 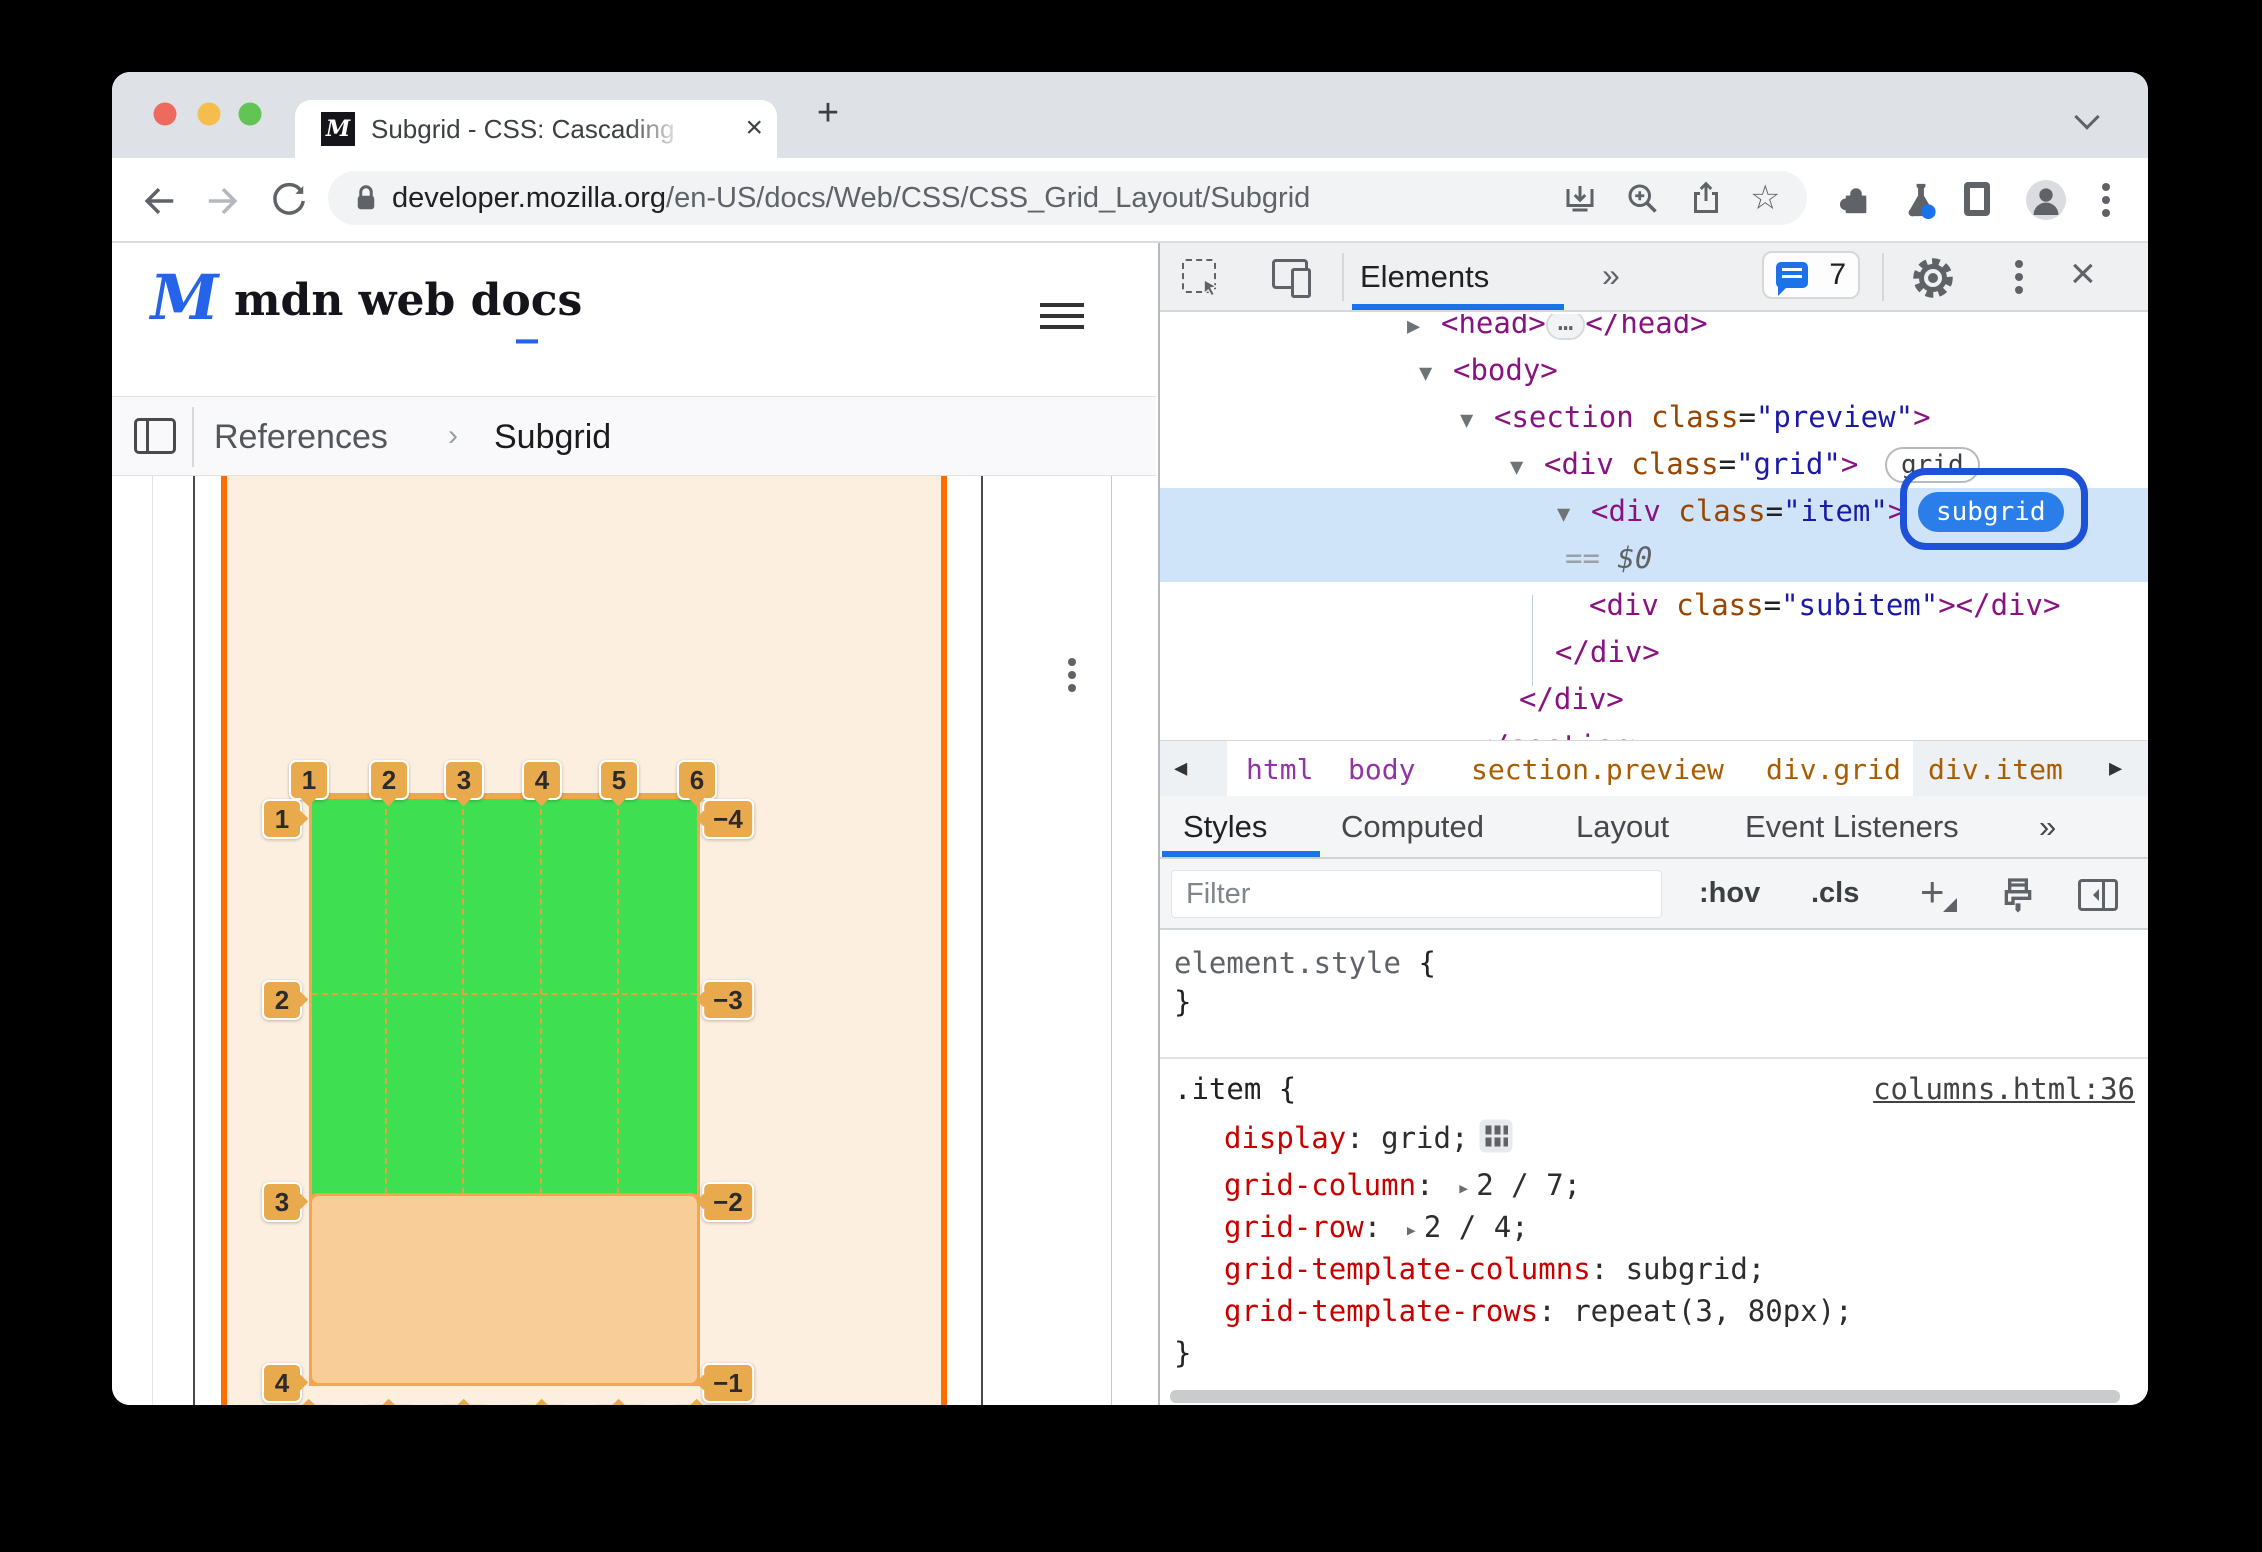 I want to click on extensions-puzzle-icon, so click(x=1855, y=199).